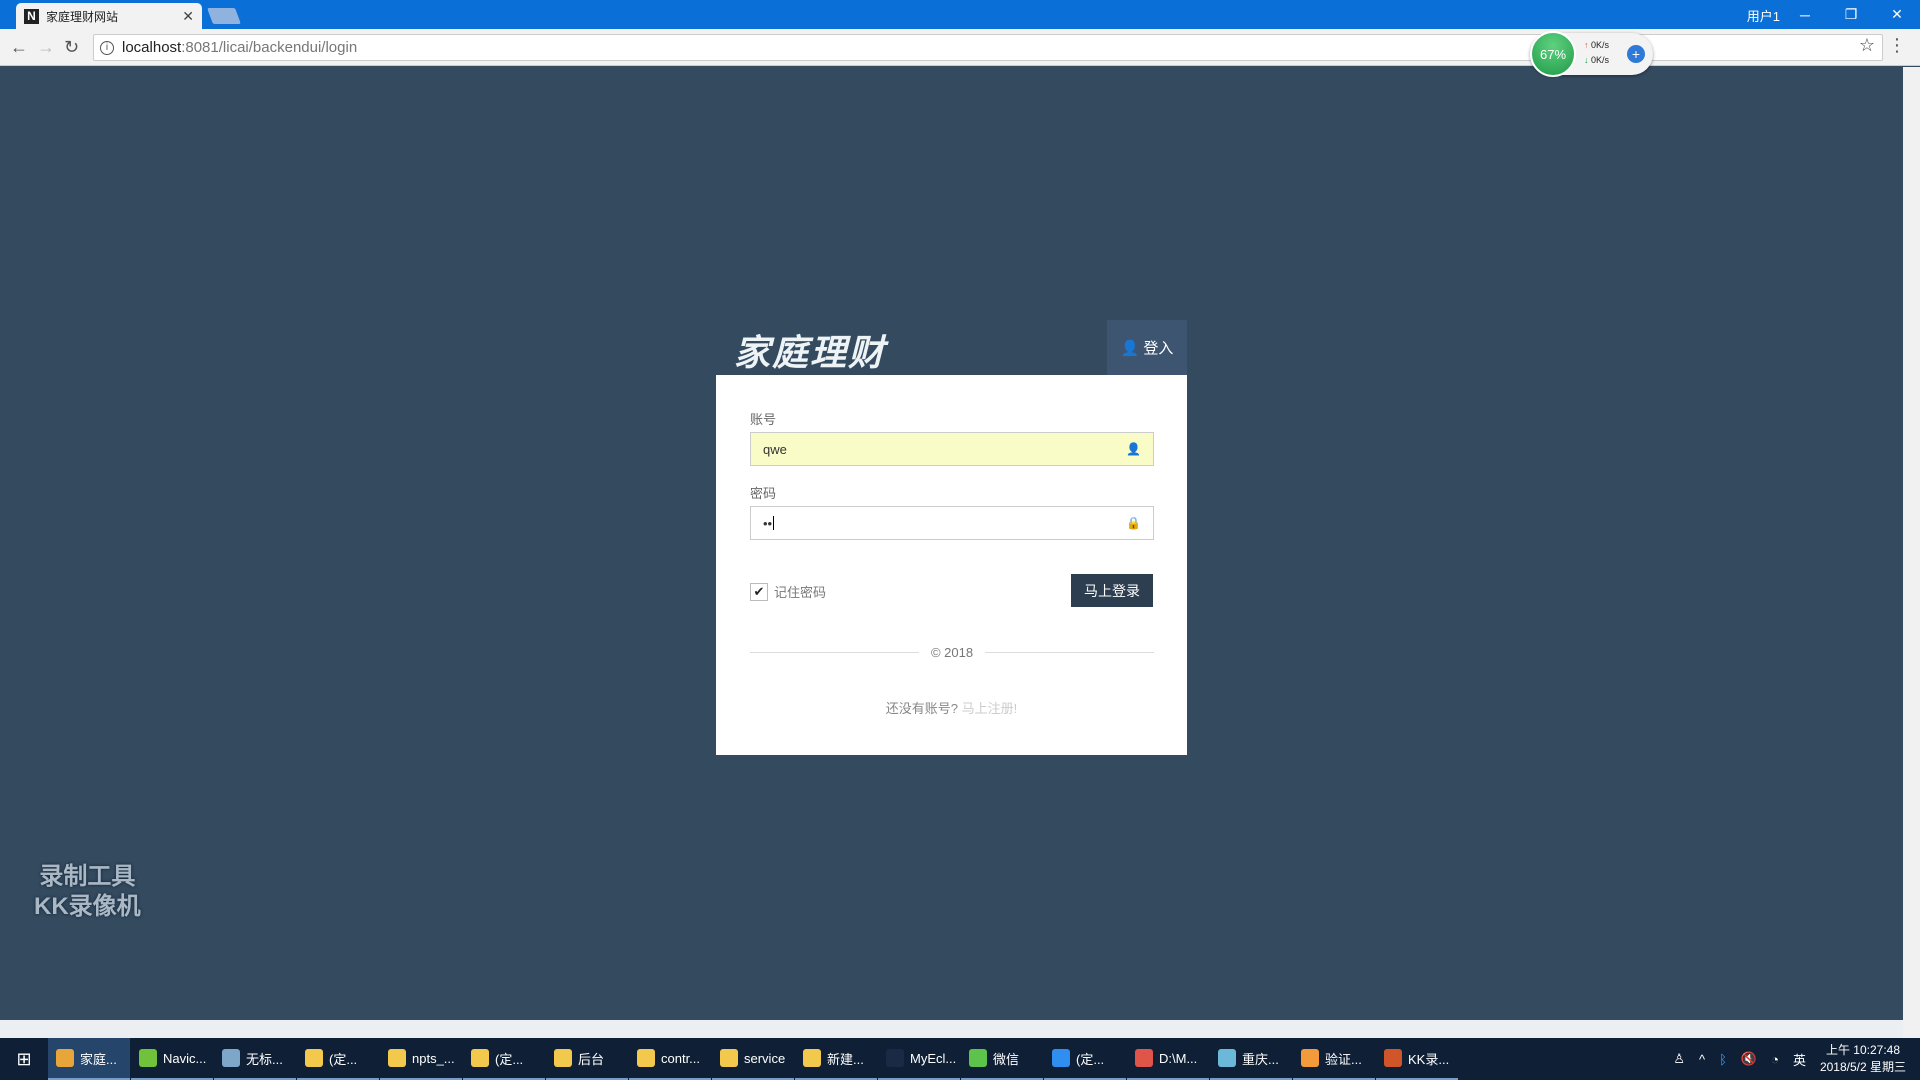  What do you see at coordinates (188, 16) in the screenshot?
I see `tab-close-icon: ✕` at bounding box center [188, 16].